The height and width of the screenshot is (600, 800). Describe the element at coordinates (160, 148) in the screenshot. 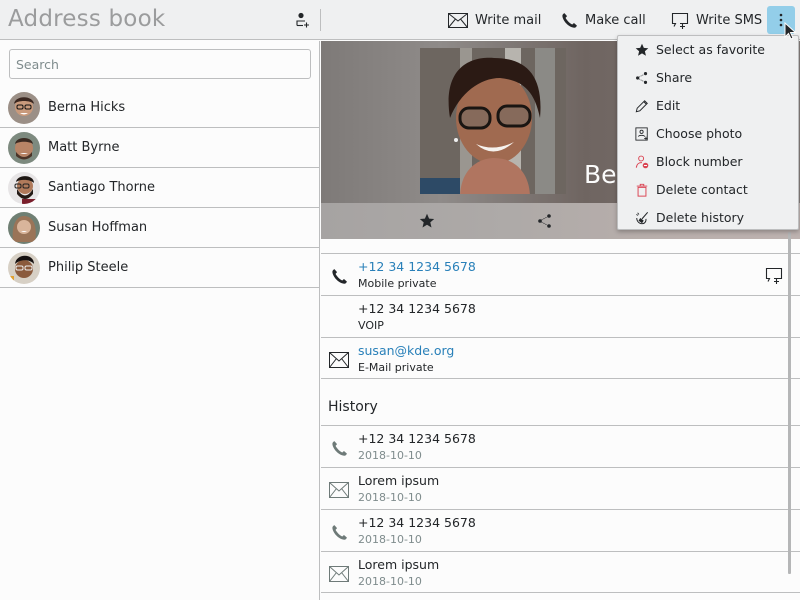

I see `contact-list-item: Matt Byrne` at that location.